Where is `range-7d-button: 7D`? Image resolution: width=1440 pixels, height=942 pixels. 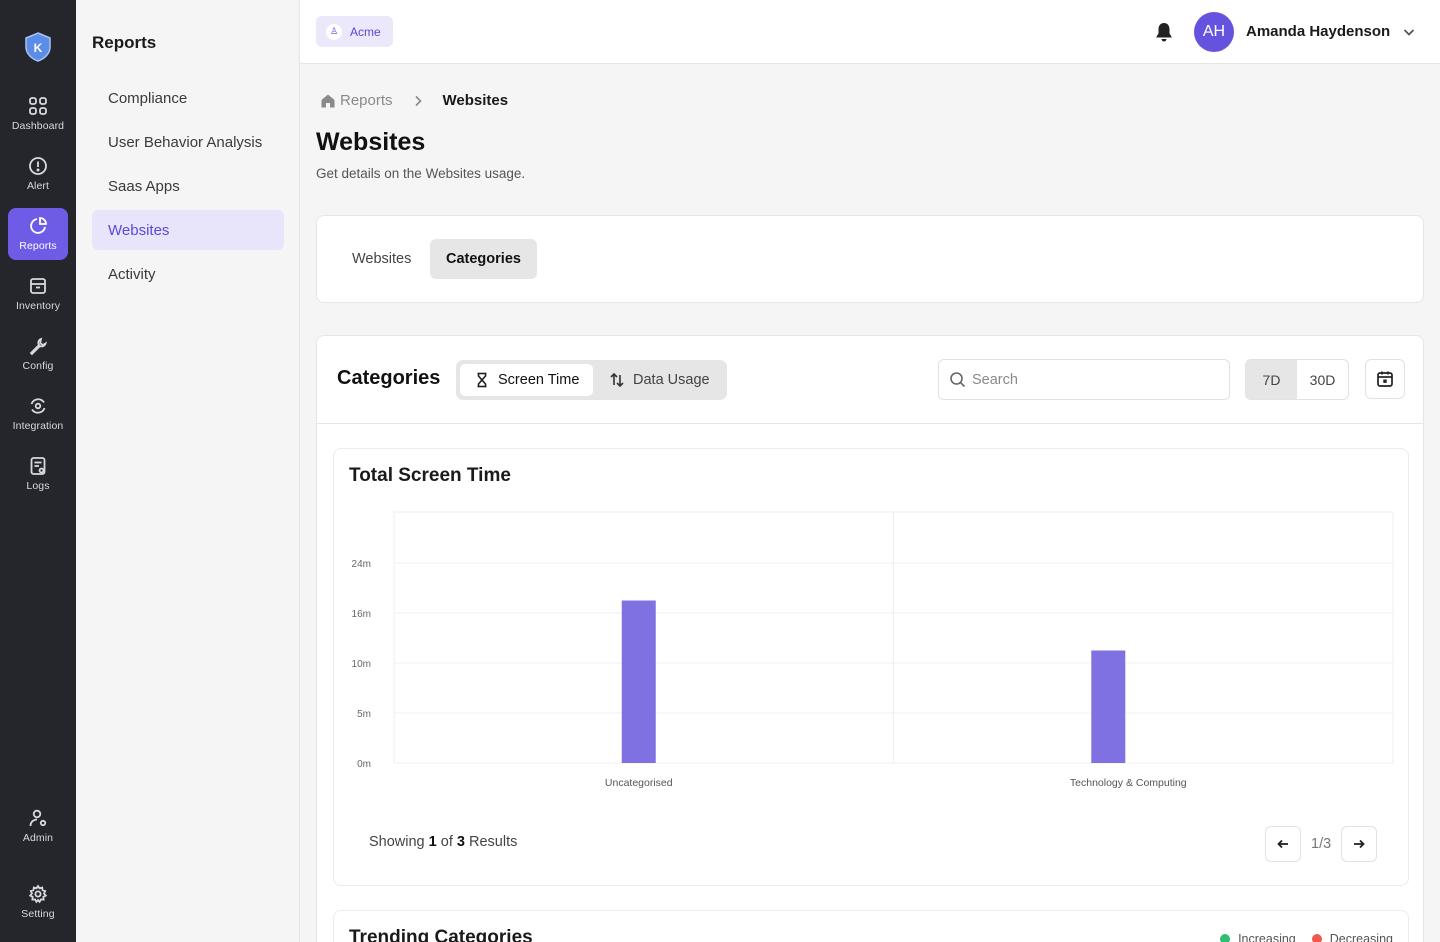
range-7d-button: 7D is located at coordinates (1271, 379).